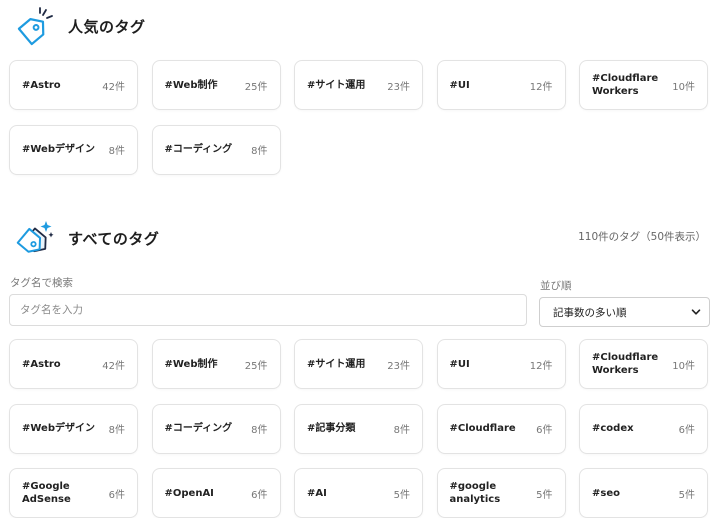 This screenshot has width=720, height=518. I want to click on sort-order-select: 記事数の多い順, so click(624, 312).